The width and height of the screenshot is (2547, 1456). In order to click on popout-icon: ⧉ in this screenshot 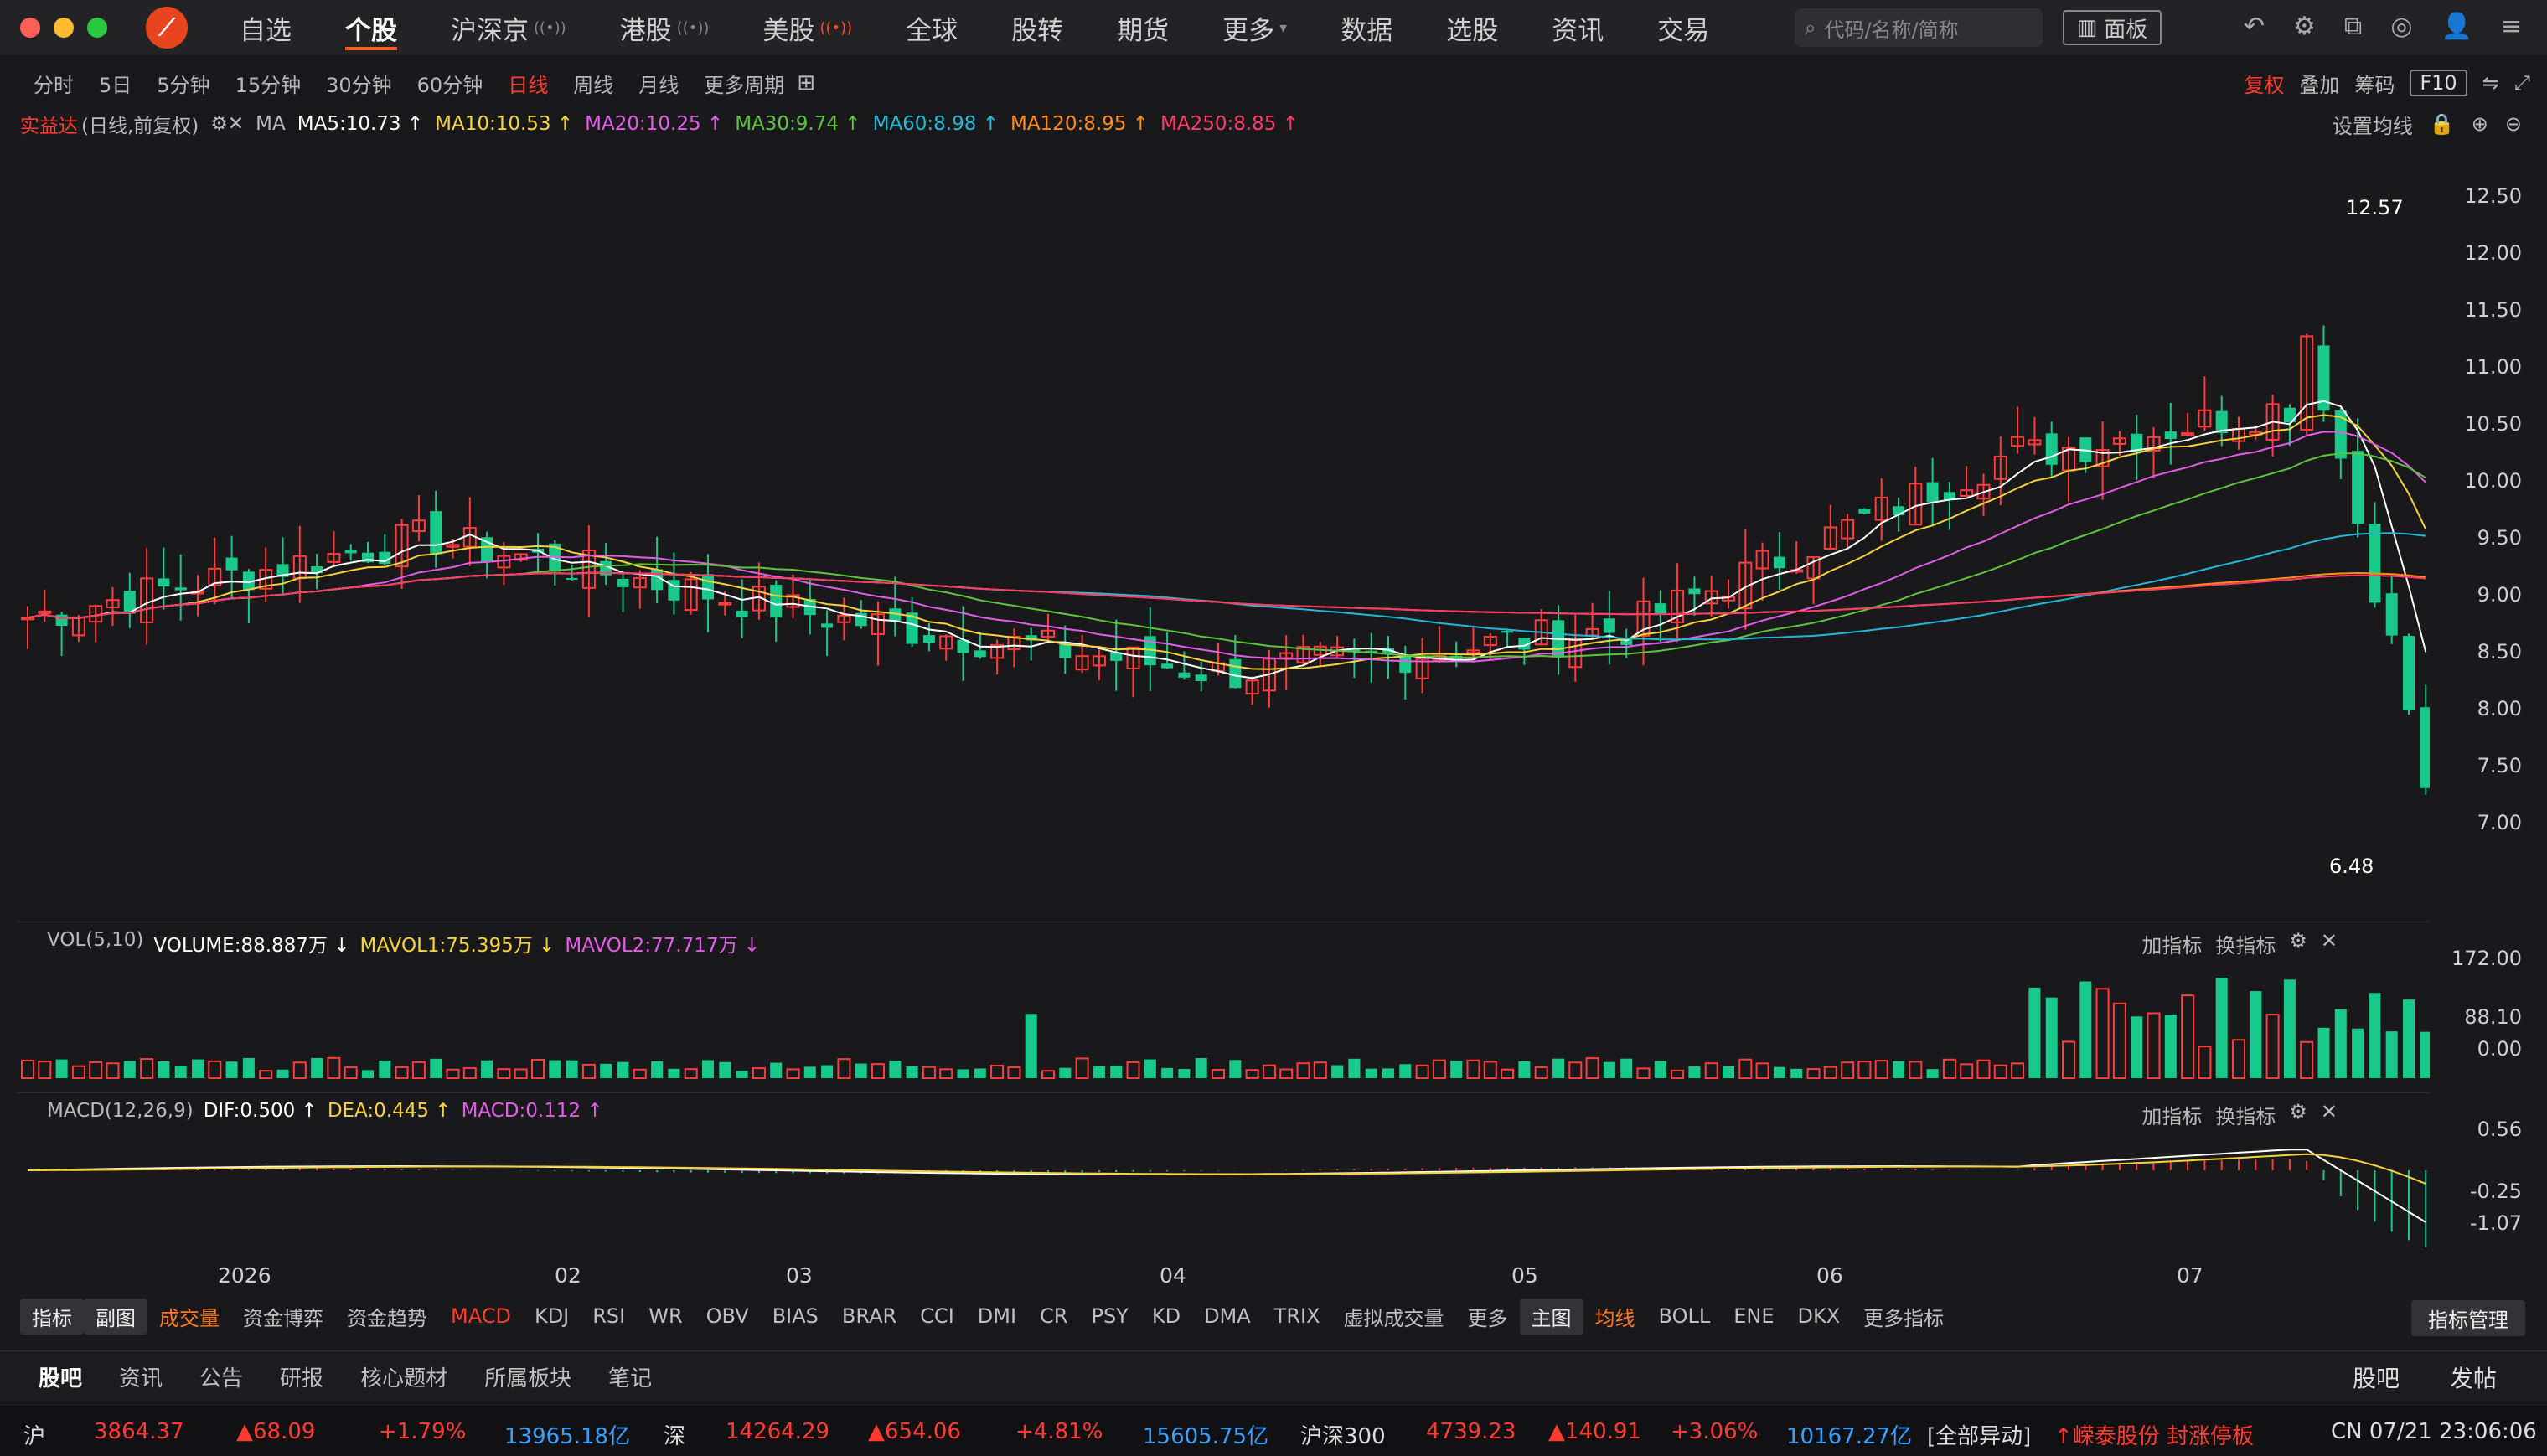, I will do `click(2353, 26)`.